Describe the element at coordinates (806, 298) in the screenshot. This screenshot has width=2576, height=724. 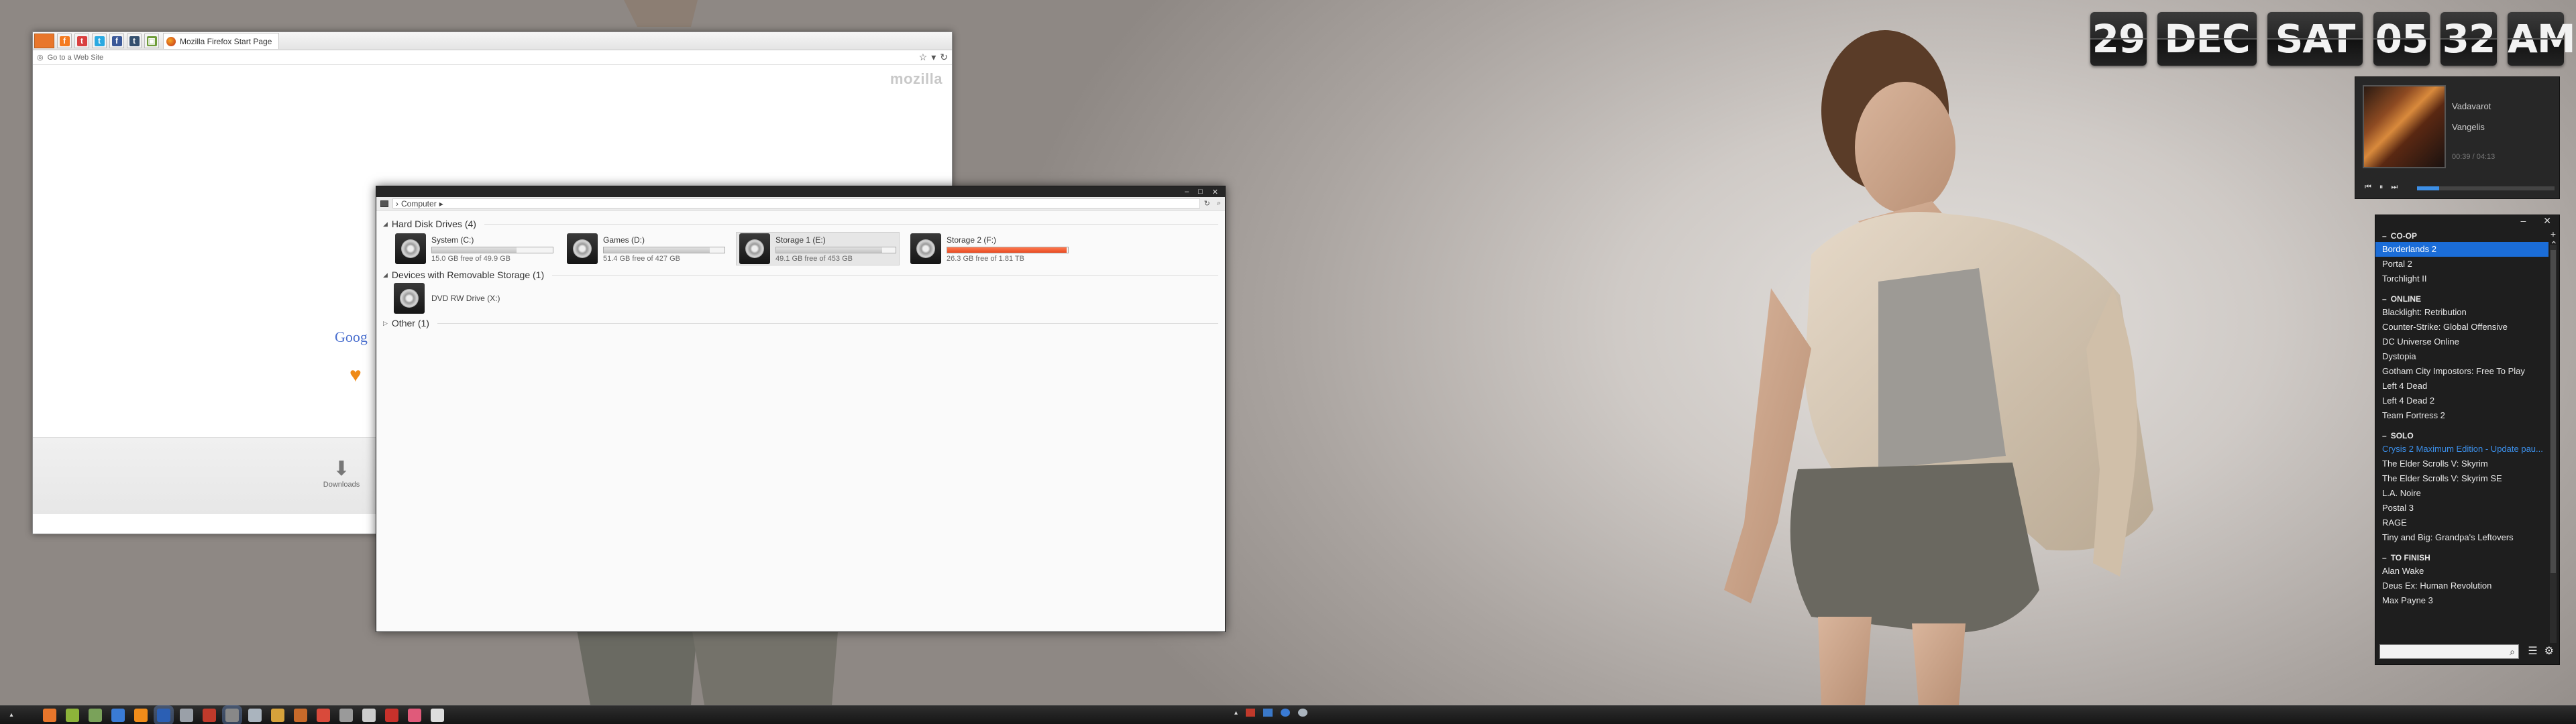
I see `drive-item-x: DVD RW Drive (X:)` at that location.